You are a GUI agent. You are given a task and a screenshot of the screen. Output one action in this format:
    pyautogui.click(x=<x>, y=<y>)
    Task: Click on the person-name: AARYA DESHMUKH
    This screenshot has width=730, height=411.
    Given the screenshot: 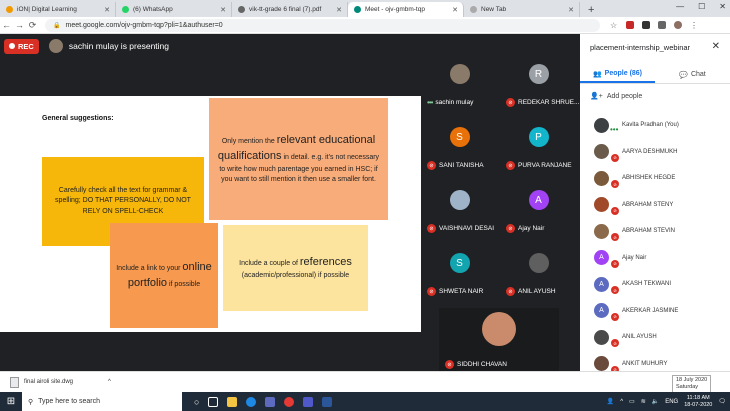 What is the action you would take?
    pyautogui.click(x=650, y=151)
    